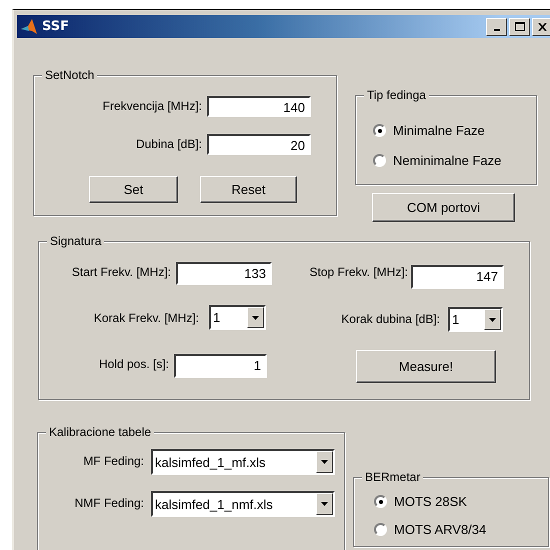 This screenshot has width=550, height=550. Describe the element at coordinates (220, 366) in the screenshot. I see `input-field: 1` at that location.